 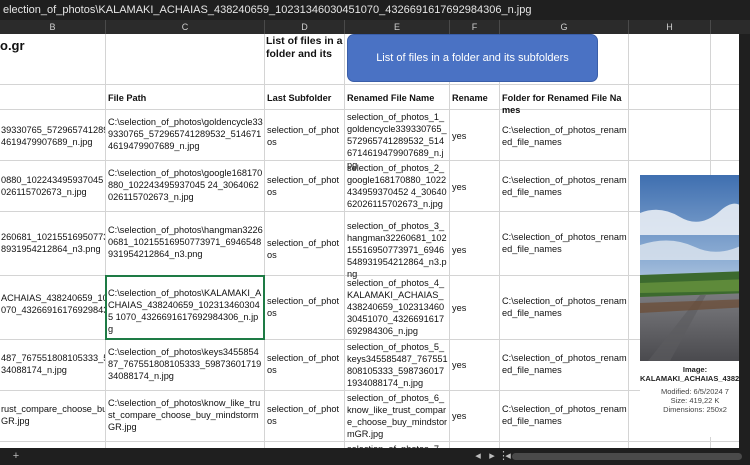 I want to click on cell-b-6: rust_compare_choose_buy GR.jpg, so click(x=53, y=415).